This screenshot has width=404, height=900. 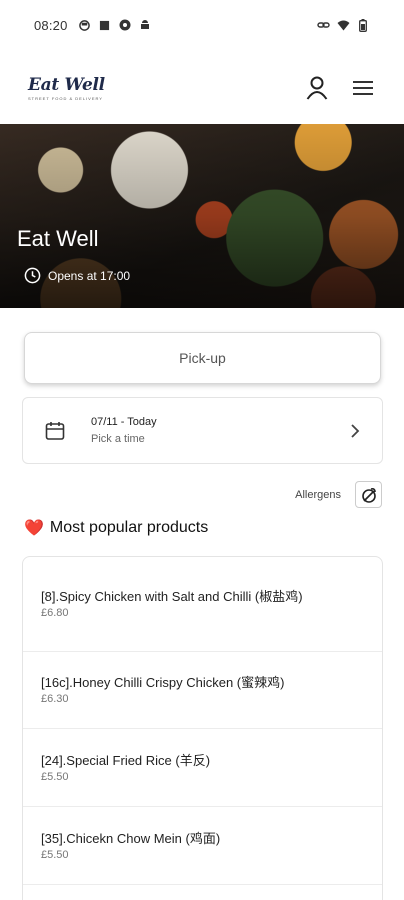 I want to click on allergens-button, so click(x=368, y=494).